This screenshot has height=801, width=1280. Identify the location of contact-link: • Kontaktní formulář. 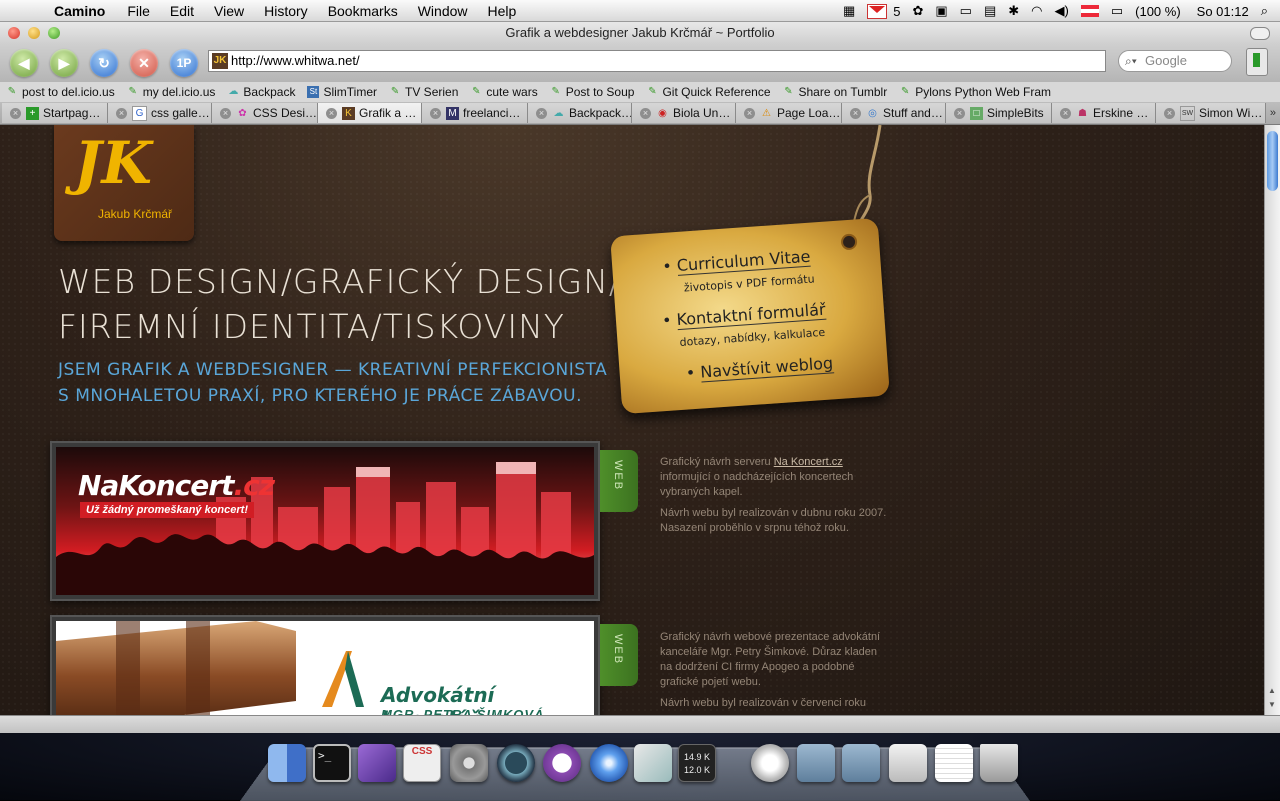
(744, 314).